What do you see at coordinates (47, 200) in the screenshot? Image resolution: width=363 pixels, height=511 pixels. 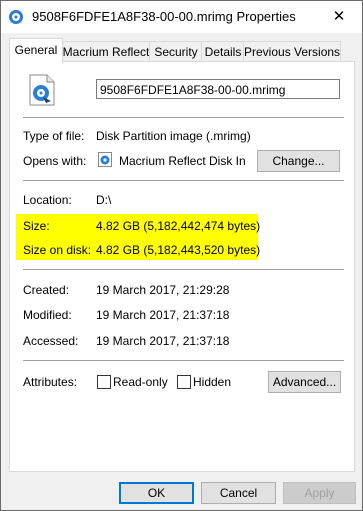 I see `location-label: Location:` at bounding box center [47, 200].